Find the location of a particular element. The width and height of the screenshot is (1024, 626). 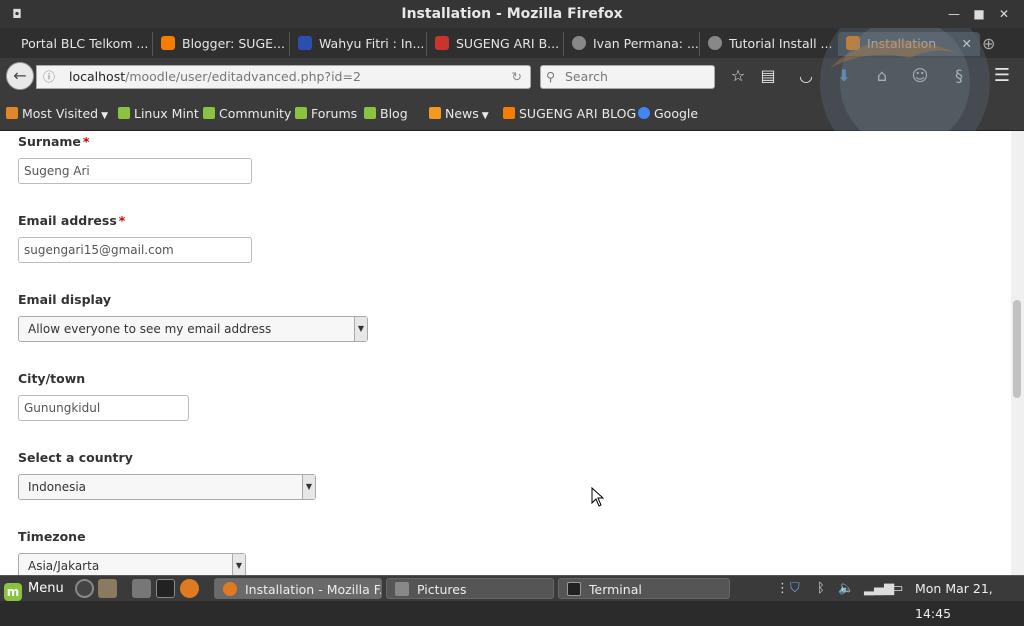

surname-input: Sugeng Ari is located at coordinates (135, 171).